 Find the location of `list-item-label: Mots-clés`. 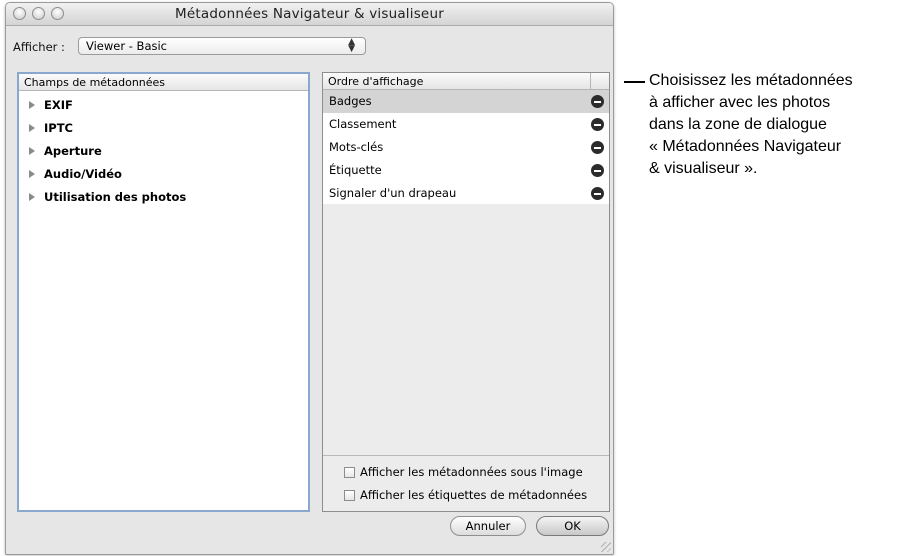

list-item-label: Mots-clés is located at coordinates (356, 147).